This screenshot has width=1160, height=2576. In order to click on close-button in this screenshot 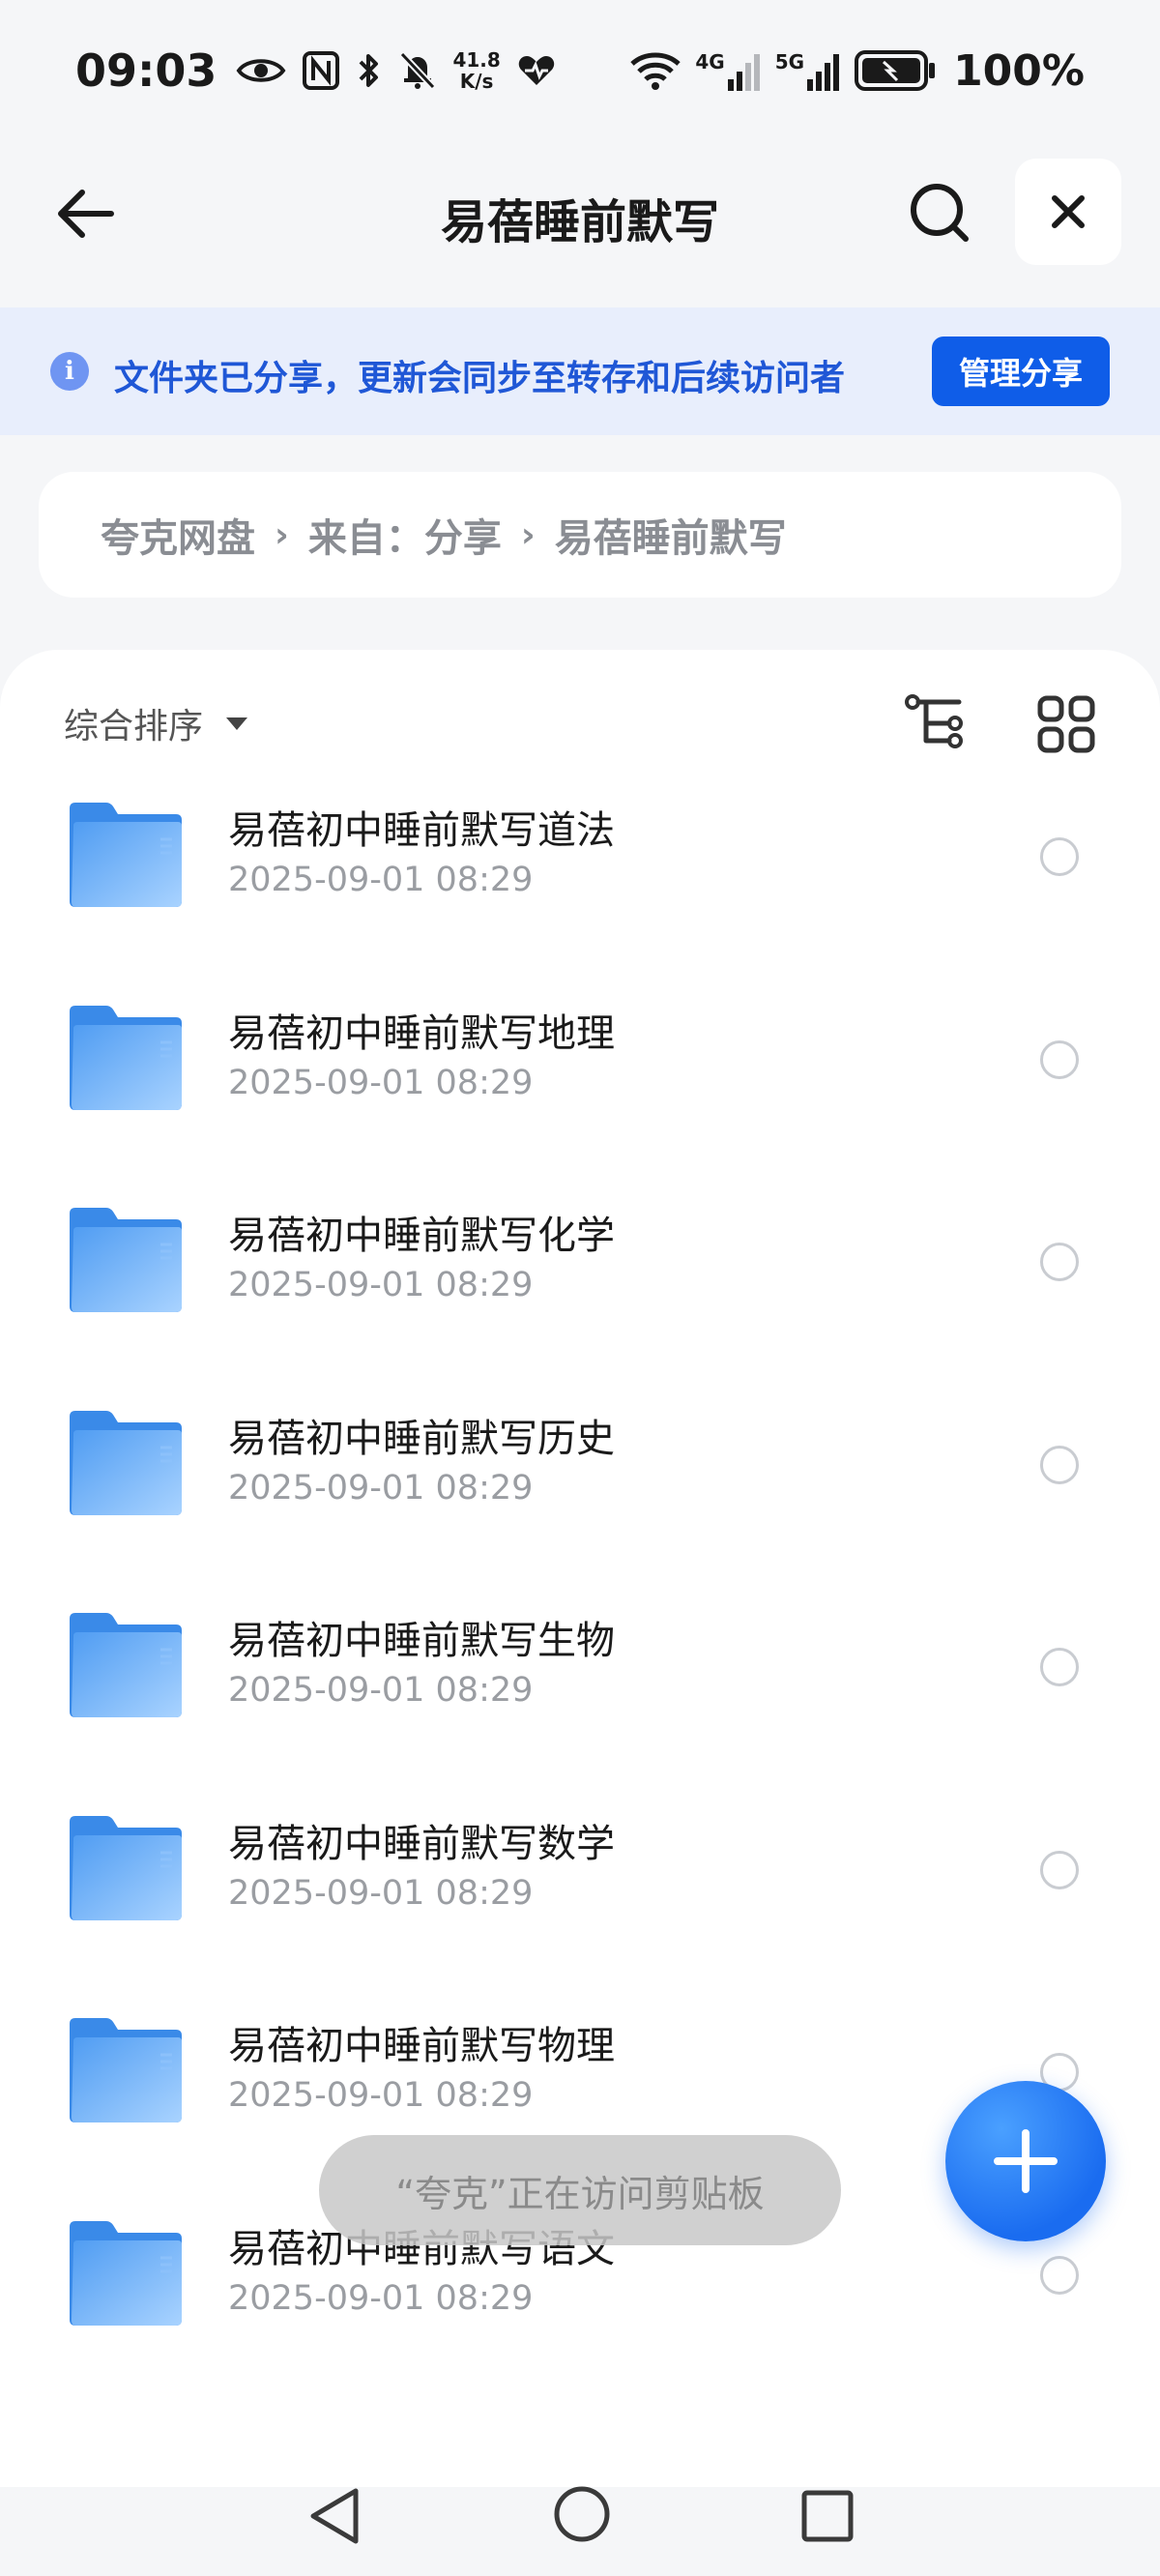, I will do `click(1068, 212)`.